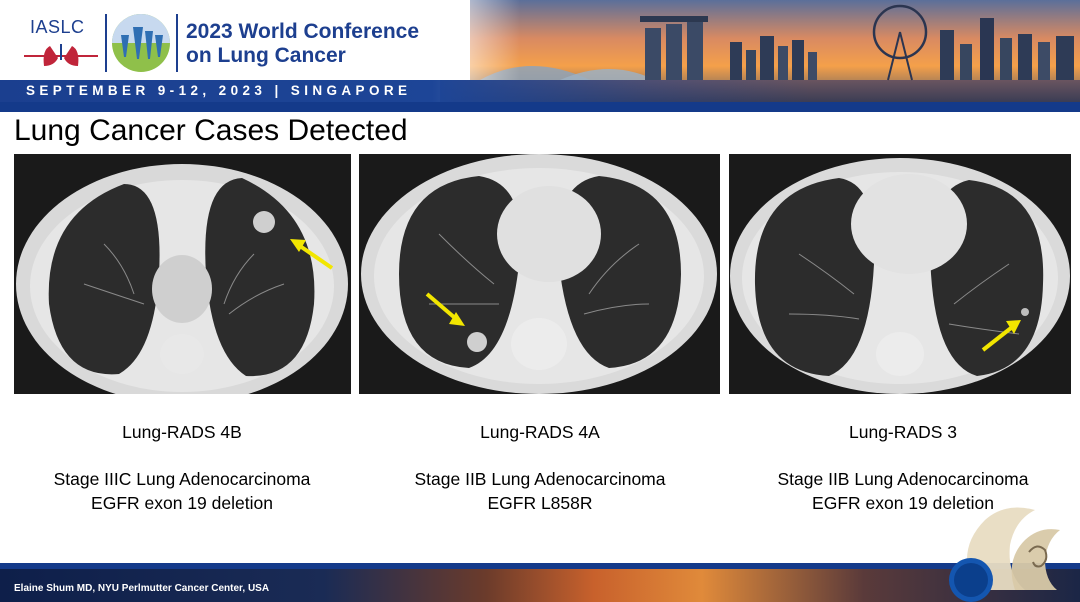 Image resolution: width=1080 pixels, height=602 pixels. I want to click on wclc-supertree-logo-icon, so click(141, 43).